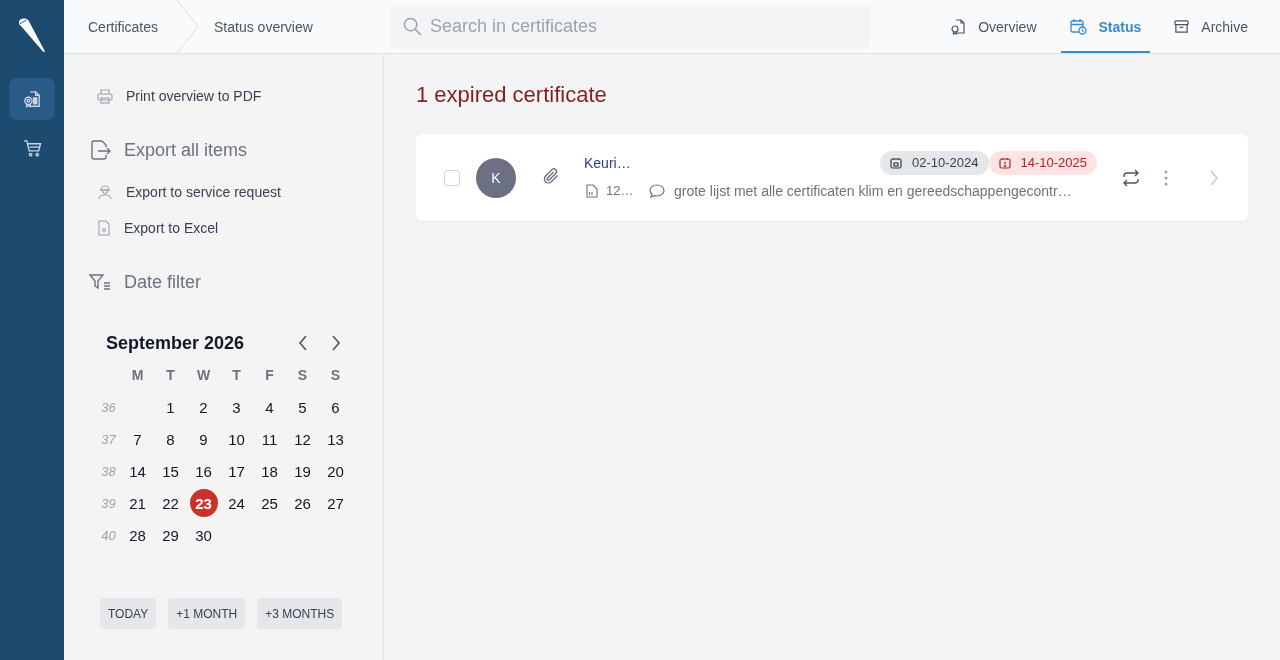  What do you see at coordinates (302, 503) in the screenshot?
I see `calendar-day: 26` at bounding box center [302, 503].